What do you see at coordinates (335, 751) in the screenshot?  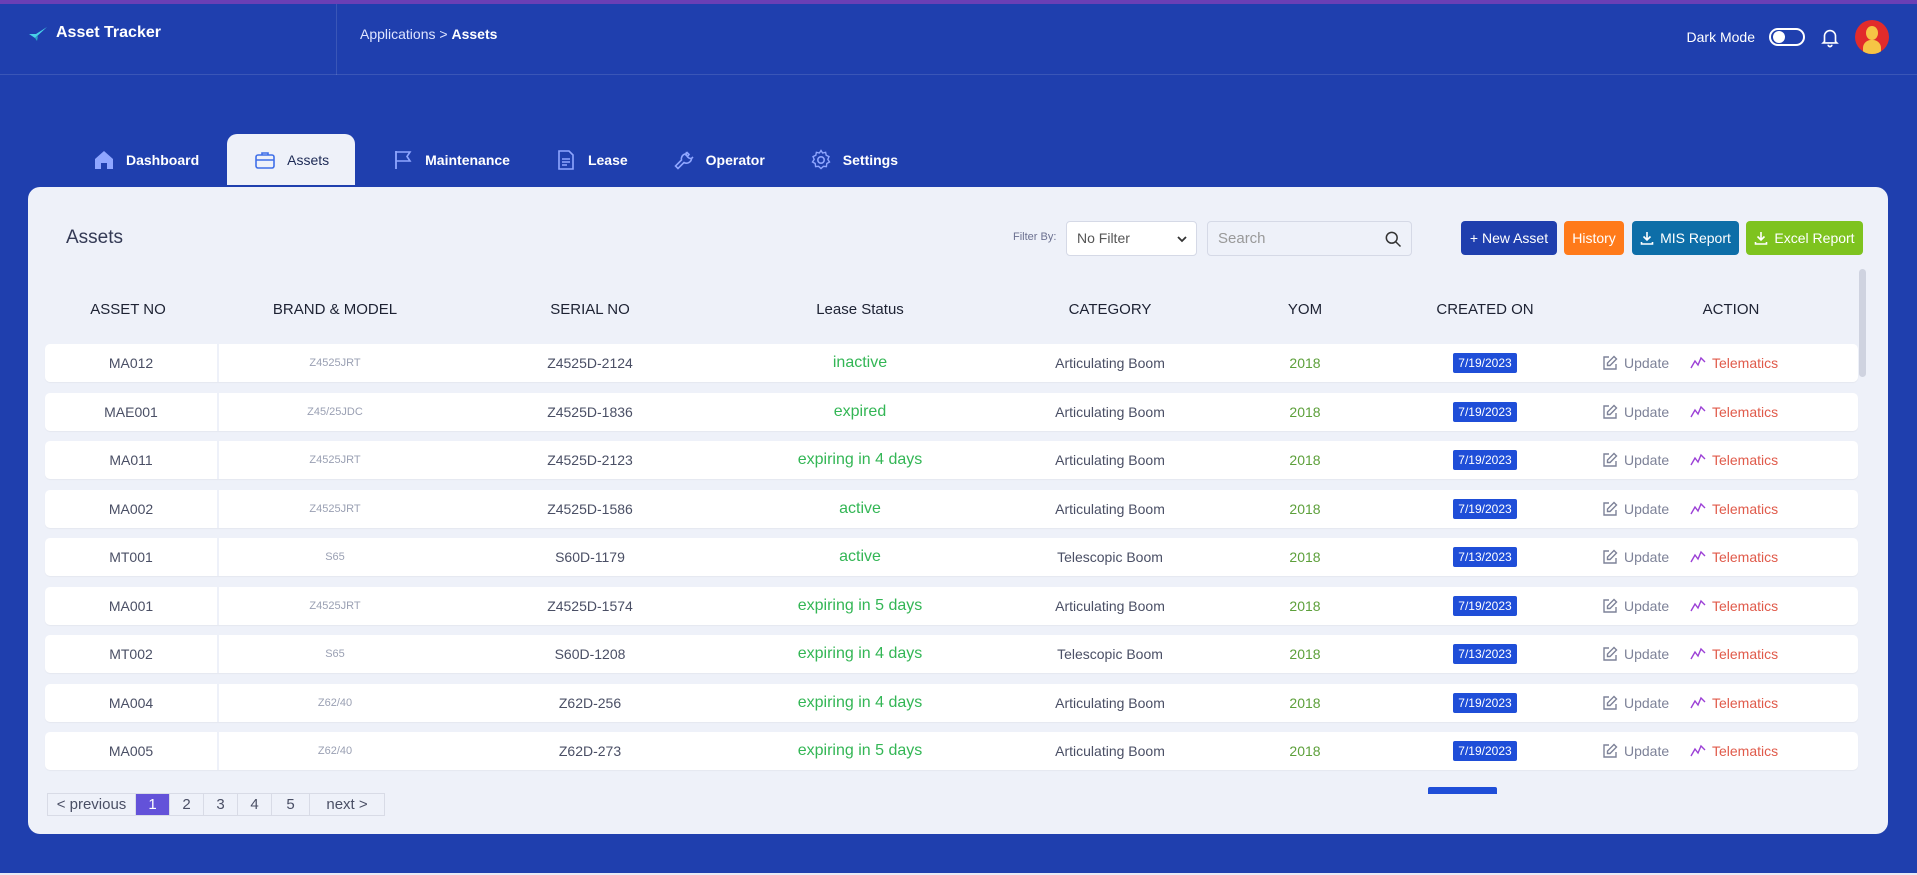 I see `brand-model-cell: Z62/40` at bounding box center [335, 751].